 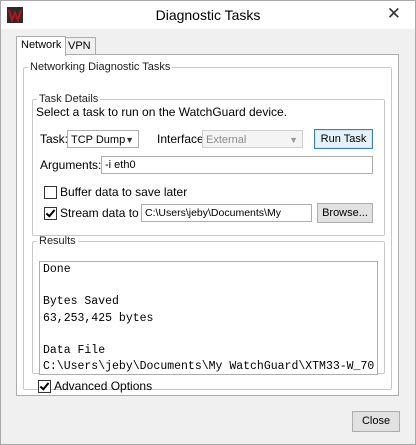 I want to click on interface-label: Interface:, so click(x=182, y=139).